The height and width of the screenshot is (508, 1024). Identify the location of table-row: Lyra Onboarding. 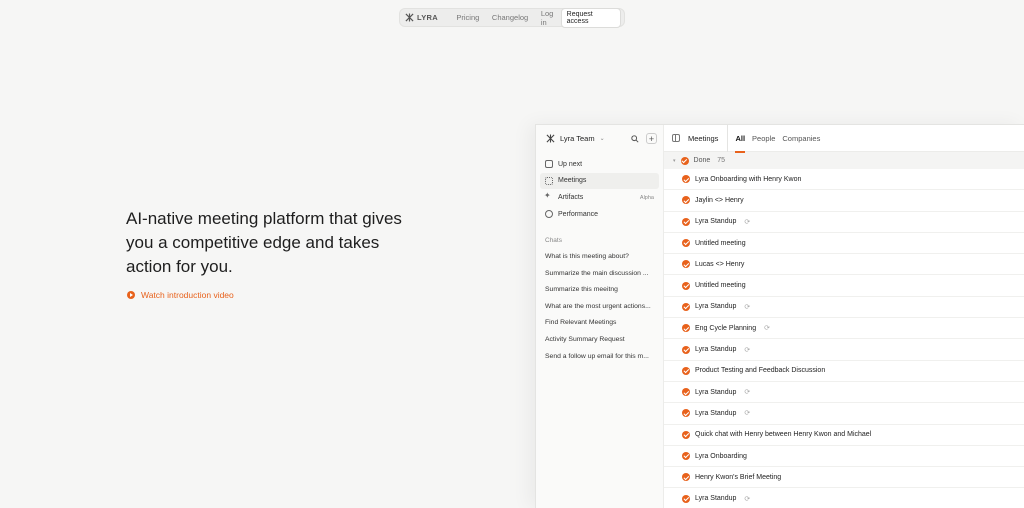
(844, 457).